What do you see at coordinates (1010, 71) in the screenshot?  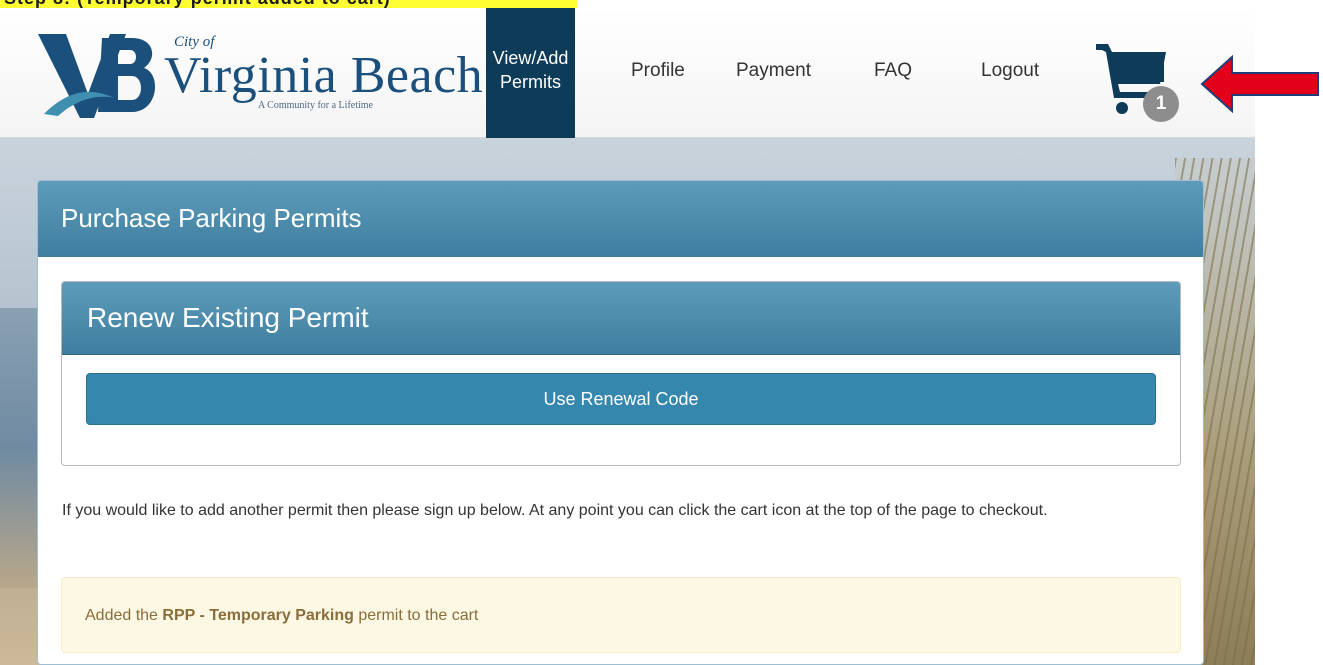 I see `nav-logout: Logout` at bounding box center [1010, 71].